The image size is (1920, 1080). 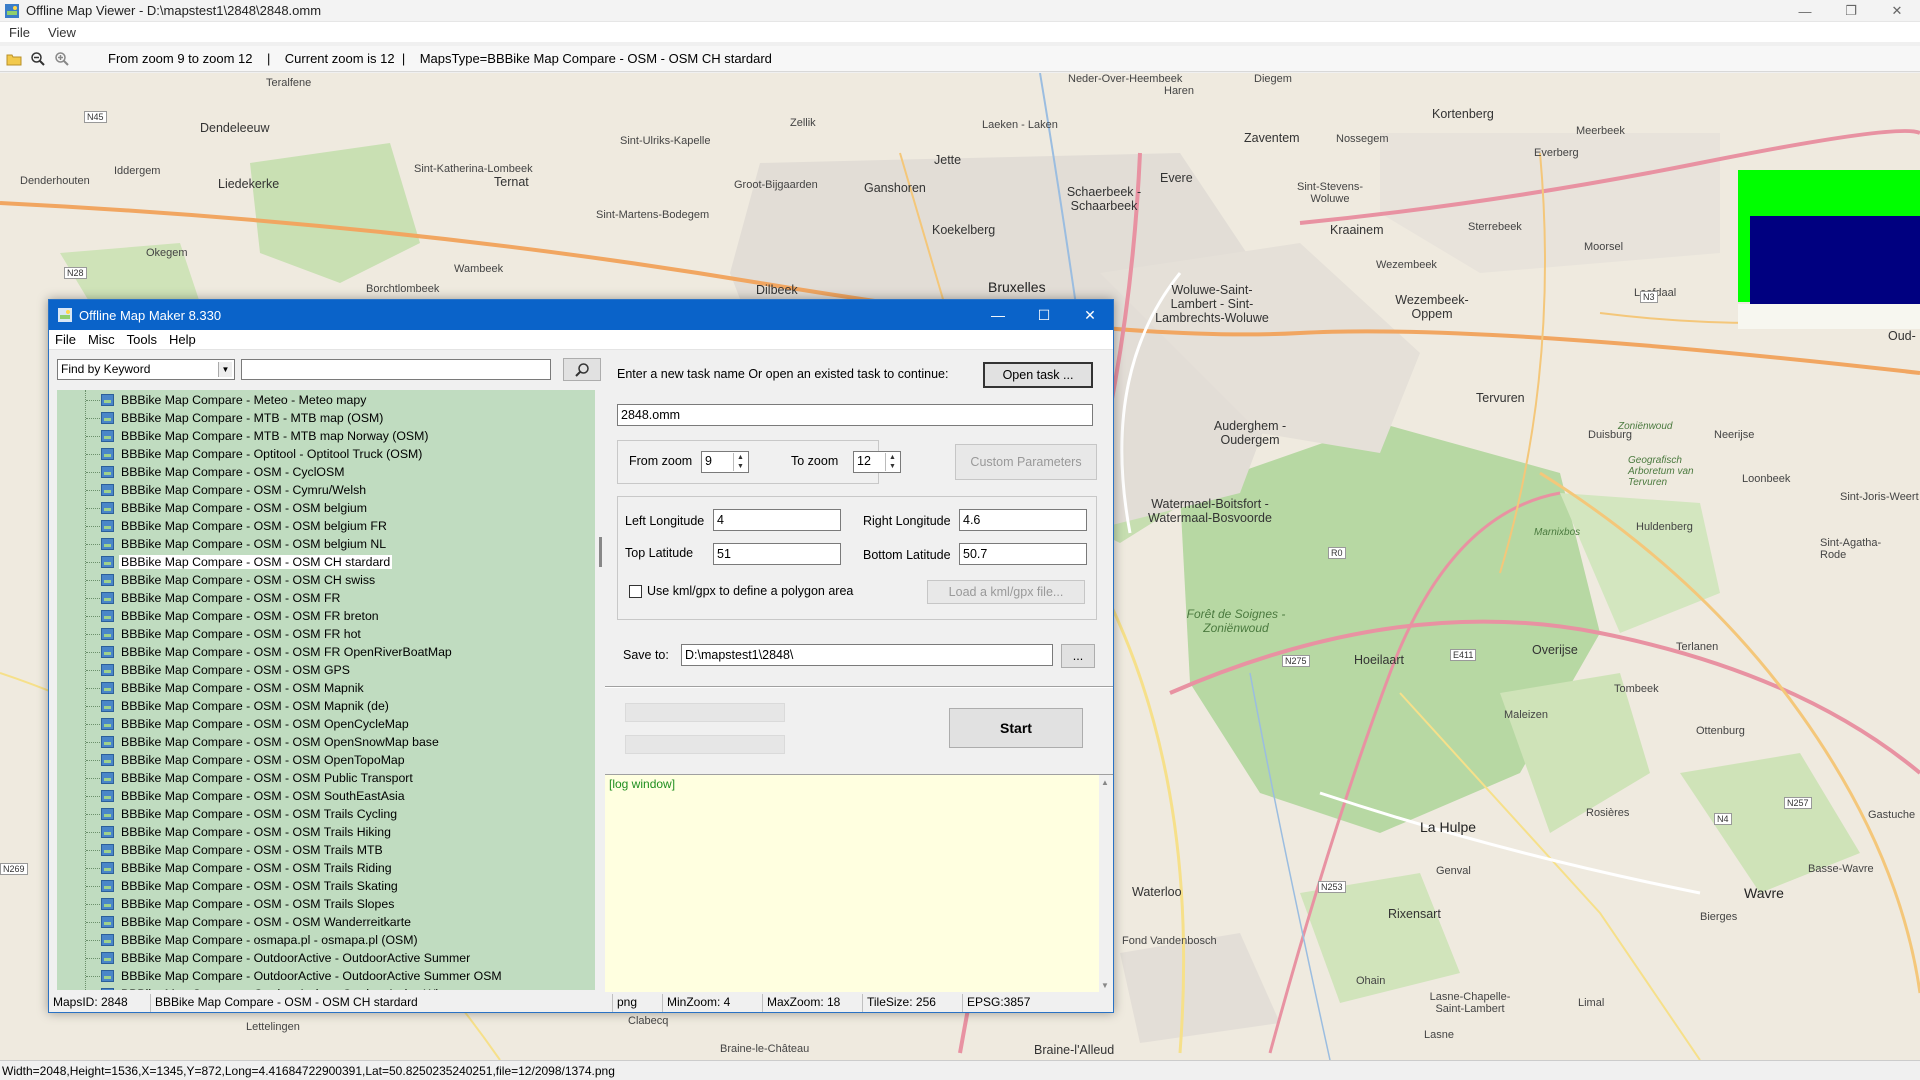 What do you see at coordinates (1016, 728) in the screenshot?
I see `start-button: Start` at bounding box center [1016, 728].